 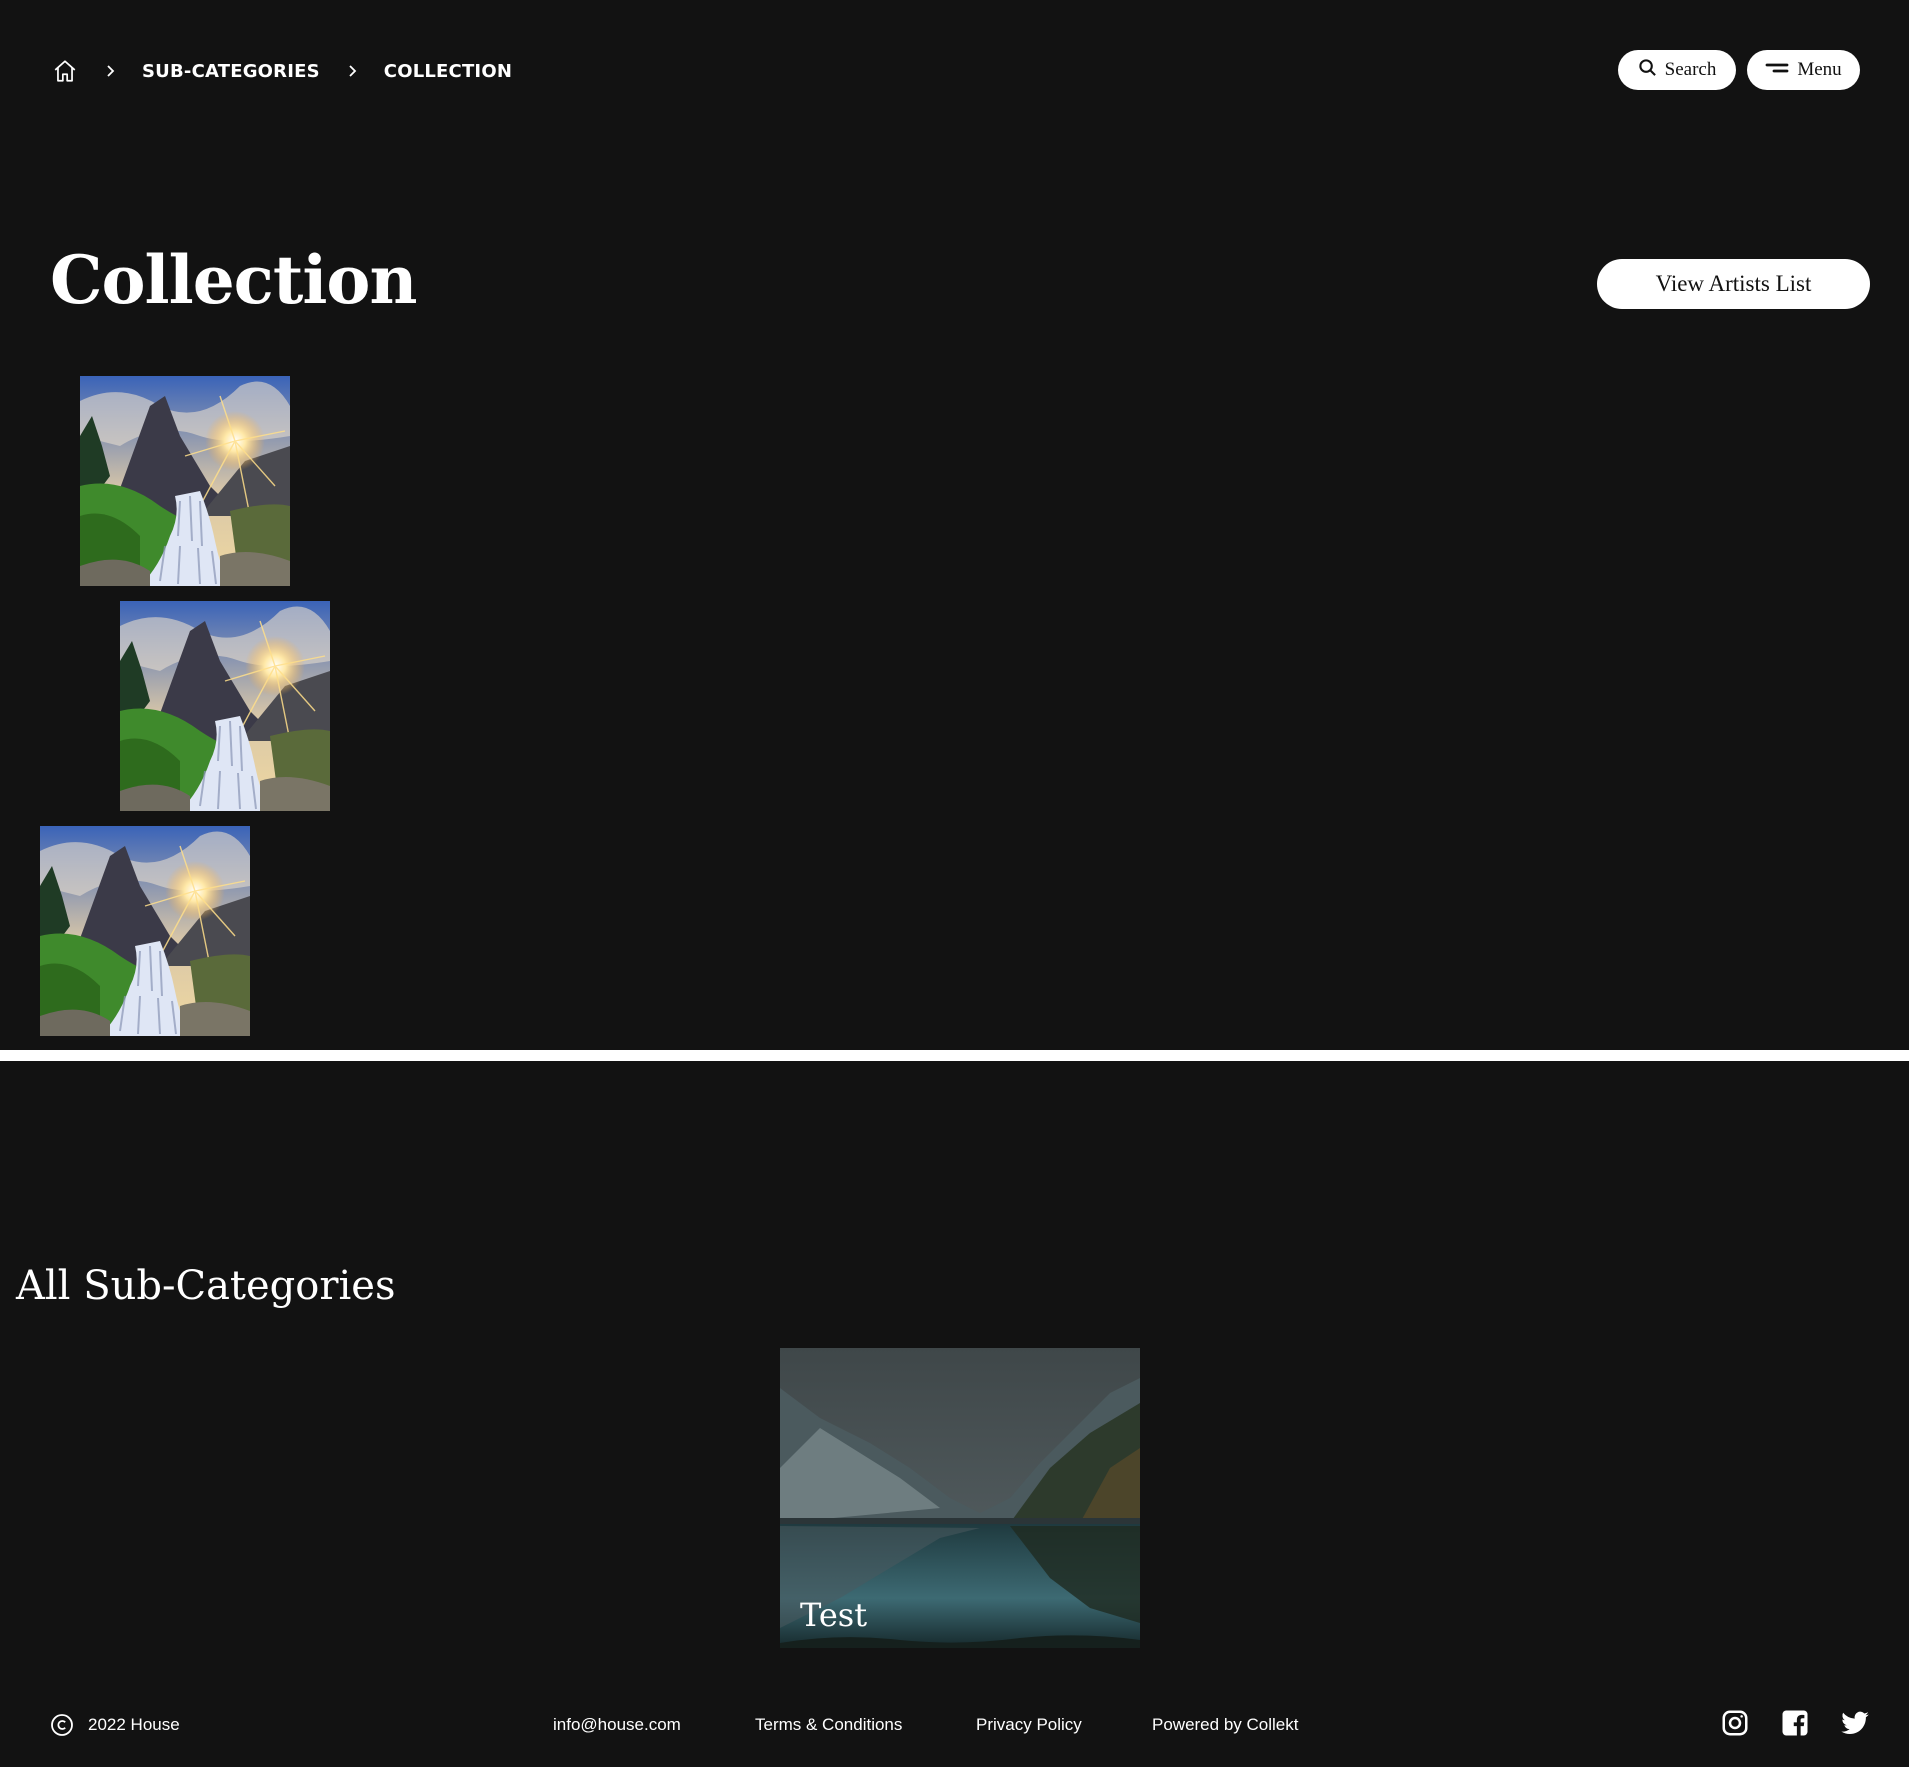 I want to click on instagram-icon, so click(x=1735, y=1723).